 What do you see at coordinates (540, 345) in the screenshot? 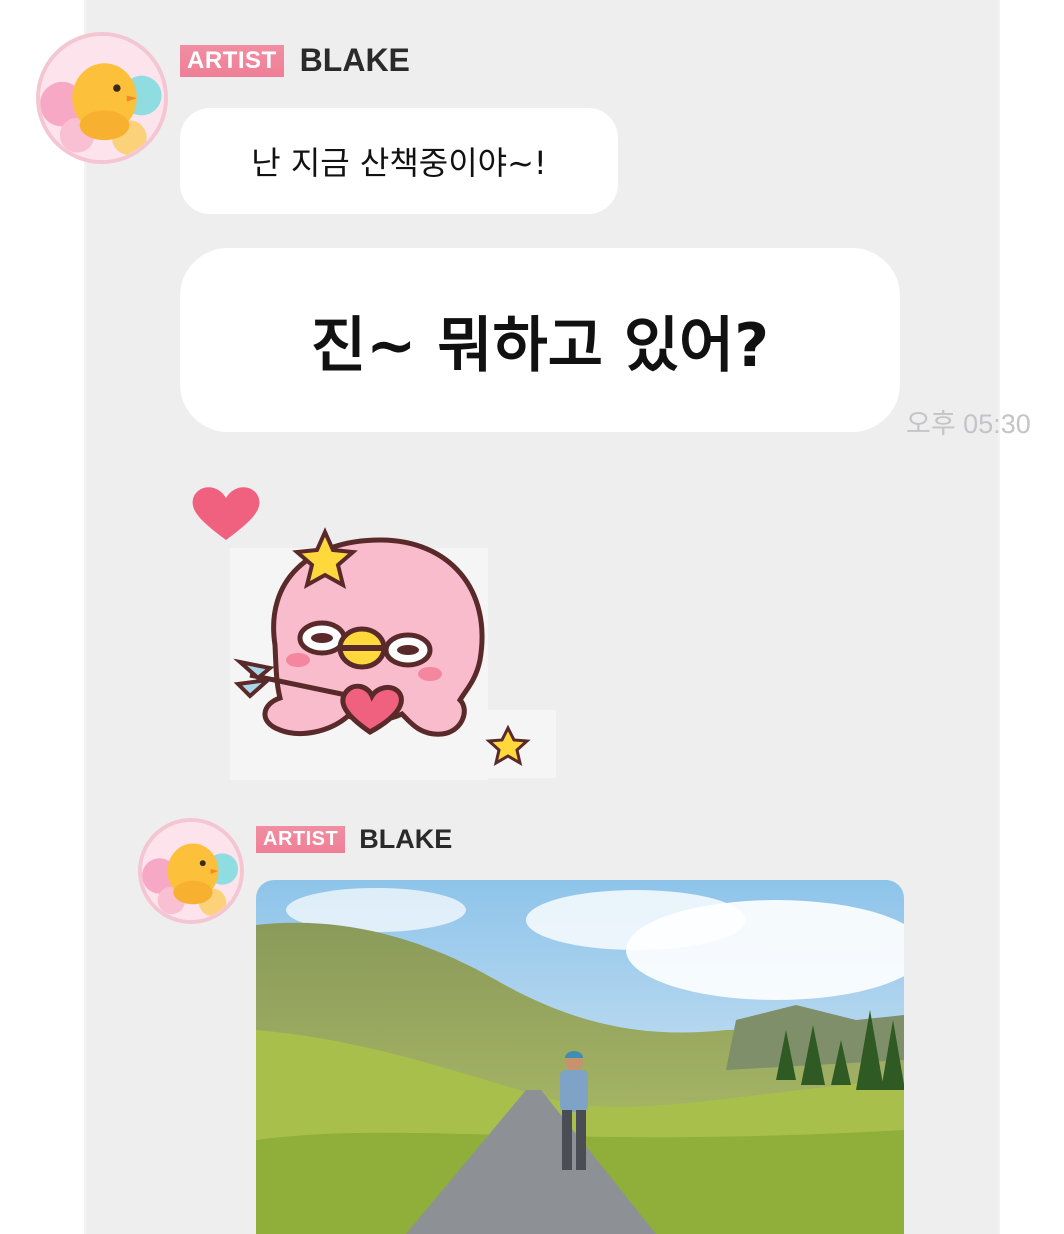
I see `message-text-large: 진~ 뭐하고 있어?` at bounding box center [540, 345].